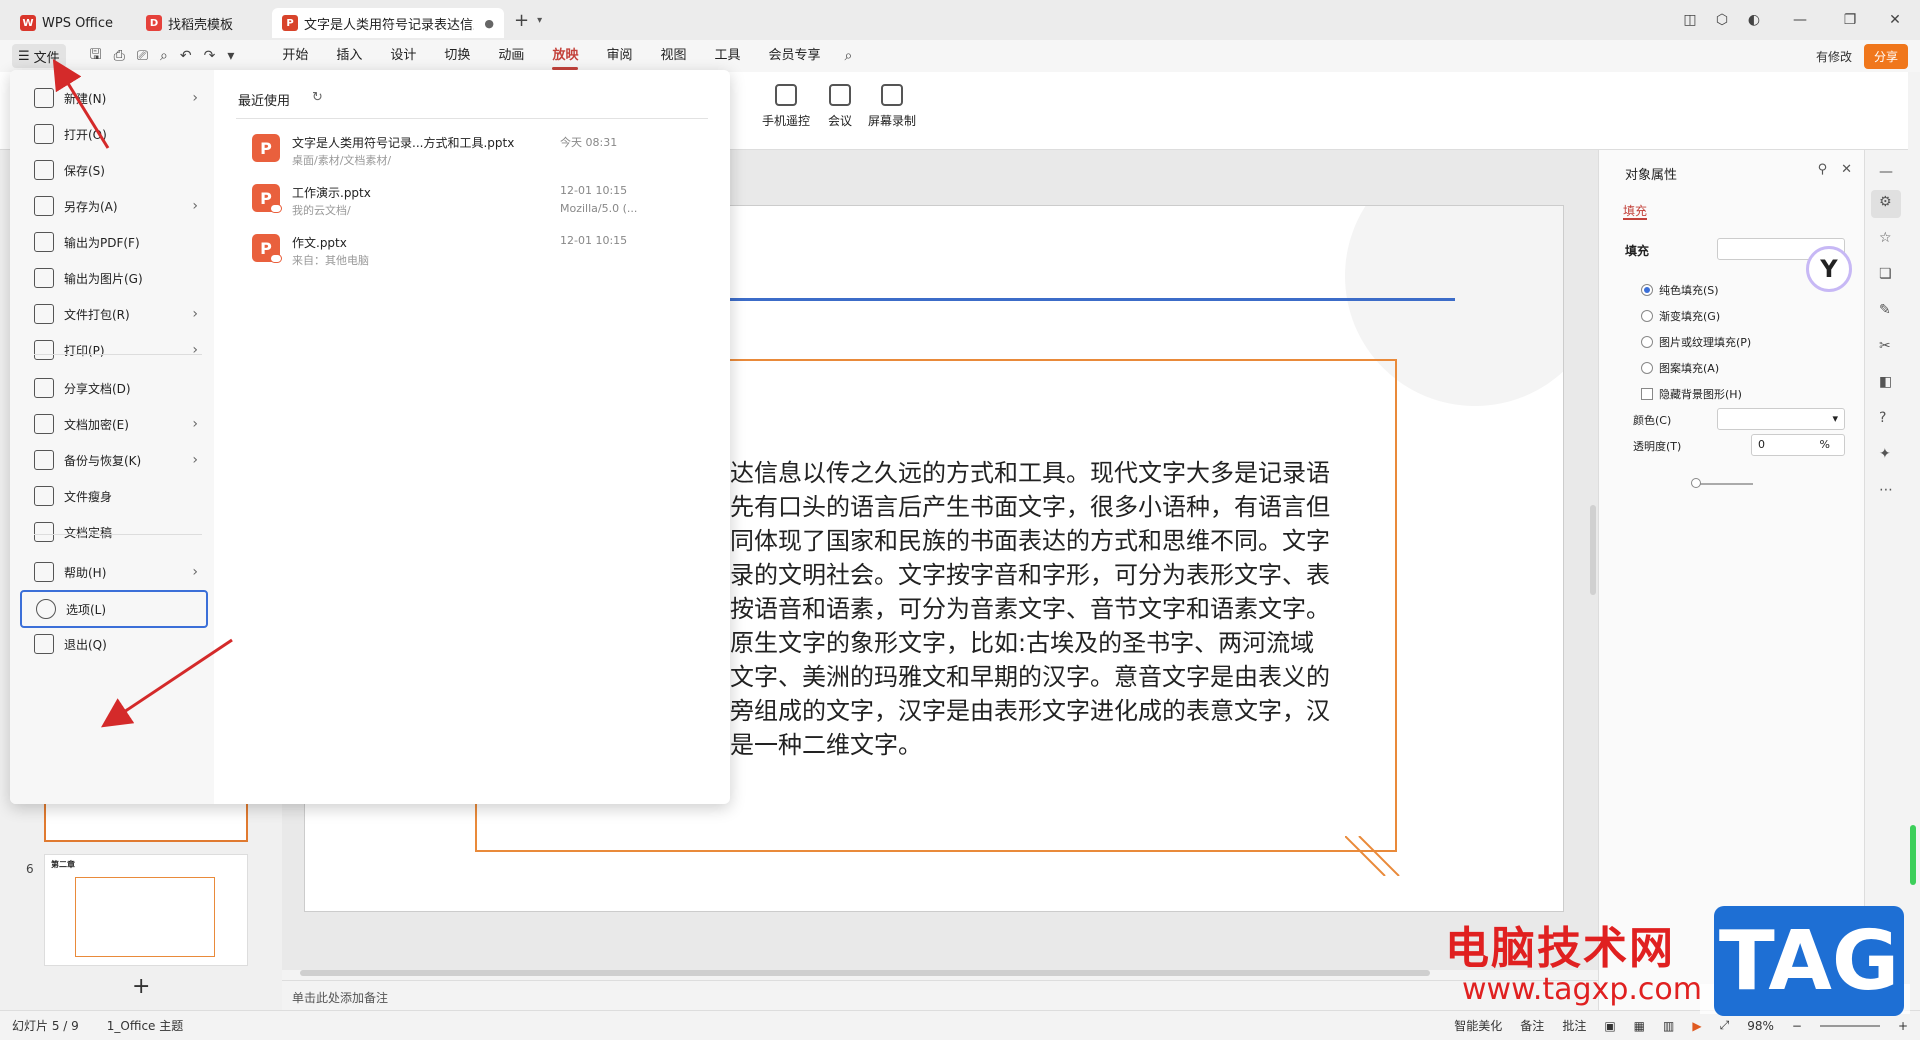 The width and height of the screenshot is (1920, 1040). Describe the element at coordinates (457, 56) in the screenshot. I see `menu-3: 切换` at that location.